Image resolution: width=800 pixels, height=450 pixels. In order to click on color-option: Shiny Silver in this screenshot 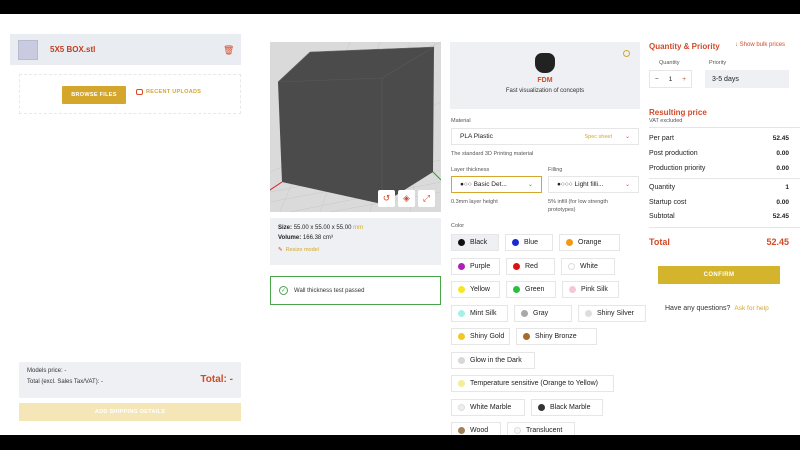, I will do `click(612, 313)`.